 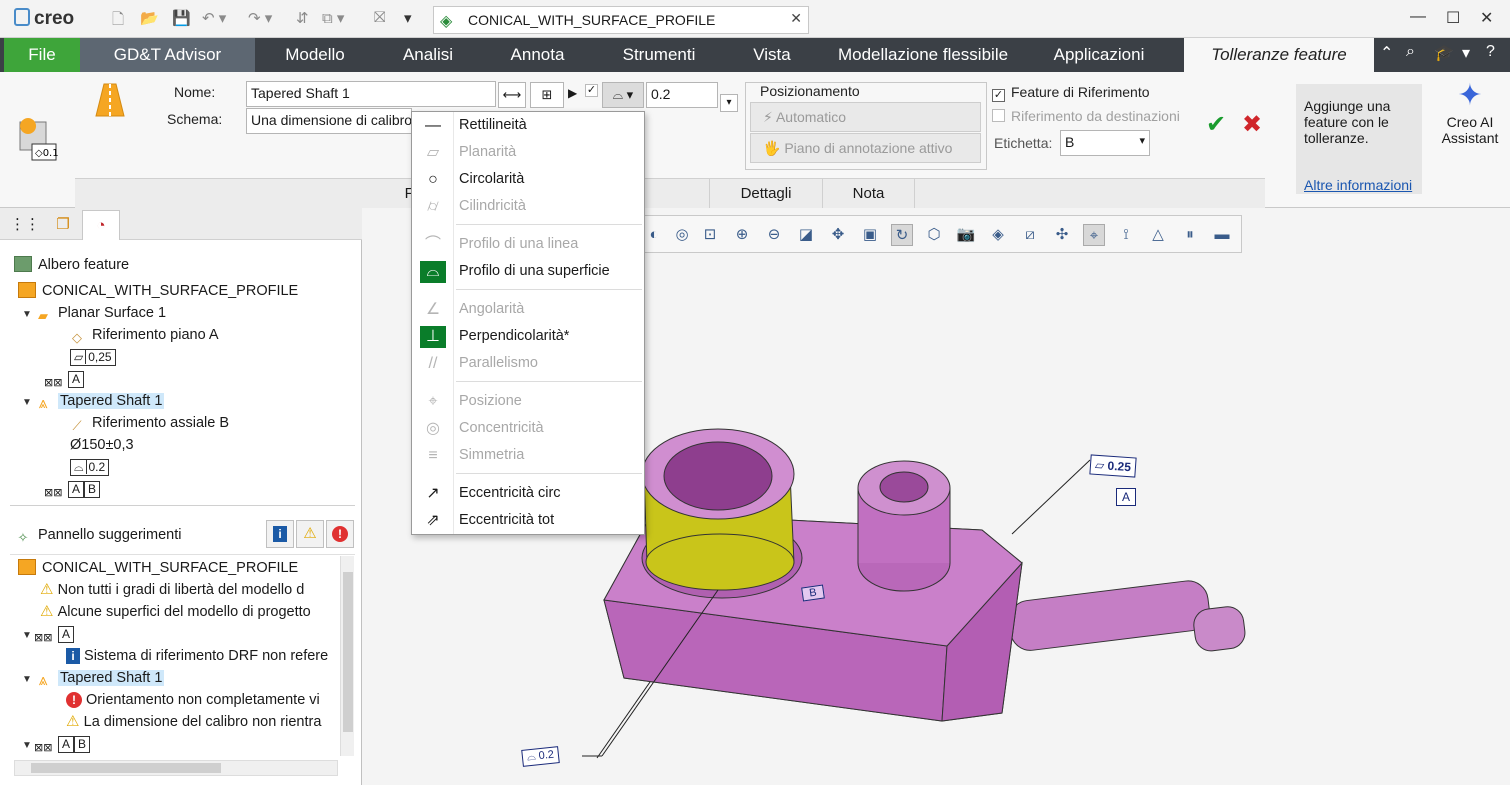 What do you see at coordinates (621, 20) in the screenshot?
I see `document-tab: ◈ CONICAL_WITH_SURFACE_PROFILE ✕` at bounding box center [621, 20].